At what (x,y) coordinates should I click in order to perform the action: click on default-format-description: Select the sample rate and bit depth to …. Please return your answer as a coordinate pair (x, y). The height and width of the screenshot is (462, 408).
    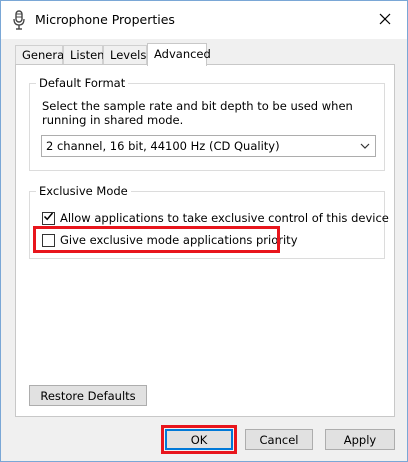
    Looking at the image, I should click on (197, 113).